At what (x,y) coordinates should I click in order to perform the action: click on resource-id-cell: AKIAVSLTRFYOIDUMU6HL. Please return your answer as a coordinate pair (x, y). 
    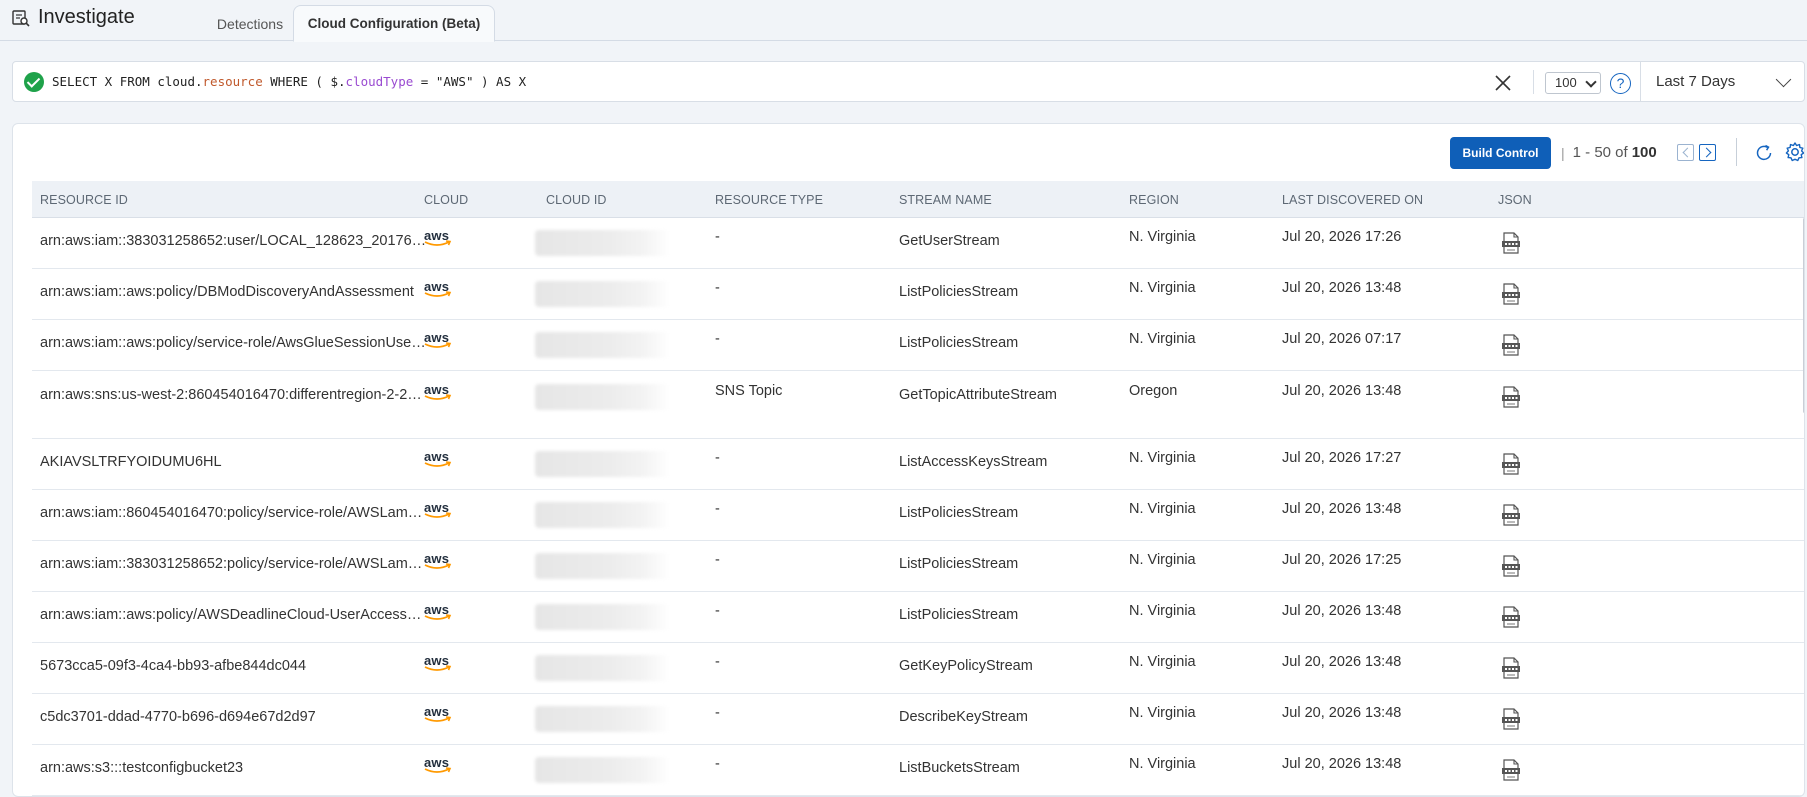
    Looking at the image, I should click on (131, 462).